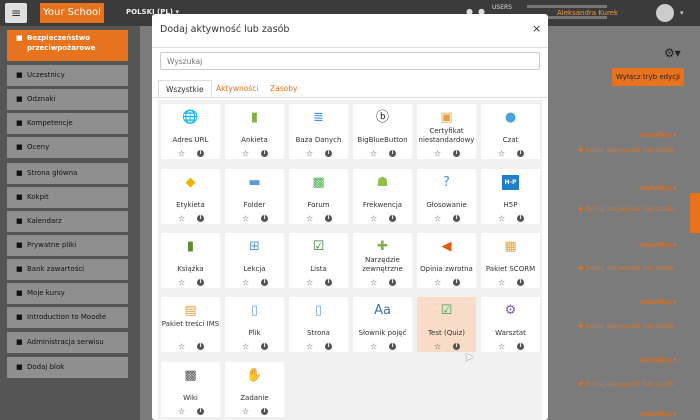 The image size is (700, 420). I want to click on activity-card: 🌐 Adres URL ☆ i, so click(190, 131).